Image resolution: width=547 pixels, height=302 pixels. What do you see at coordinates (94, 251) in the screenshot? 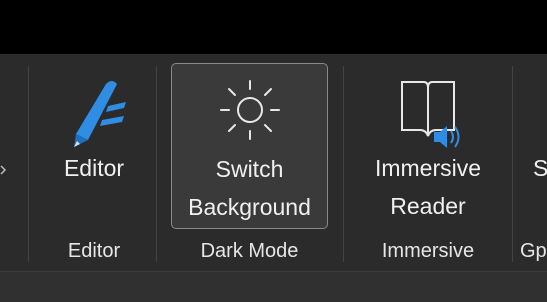
I see `group-label-editor: Editor` at bounding box center [94, 251].